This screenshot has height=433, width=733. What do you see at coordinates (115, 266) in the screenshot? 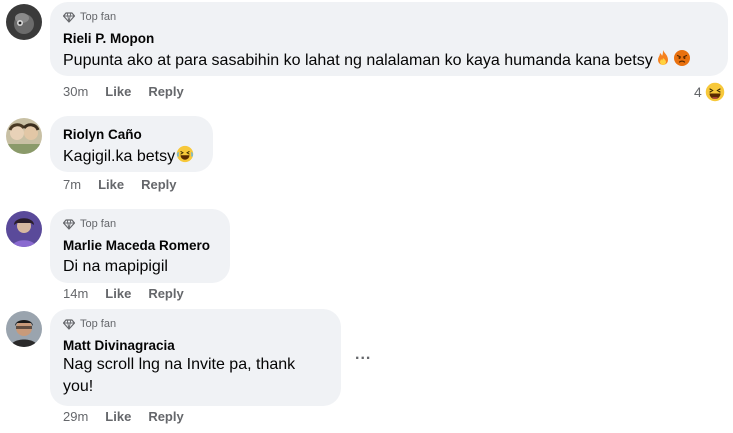
I see `comment-text: Di na mapipigil` at bounding box center [115, 266].